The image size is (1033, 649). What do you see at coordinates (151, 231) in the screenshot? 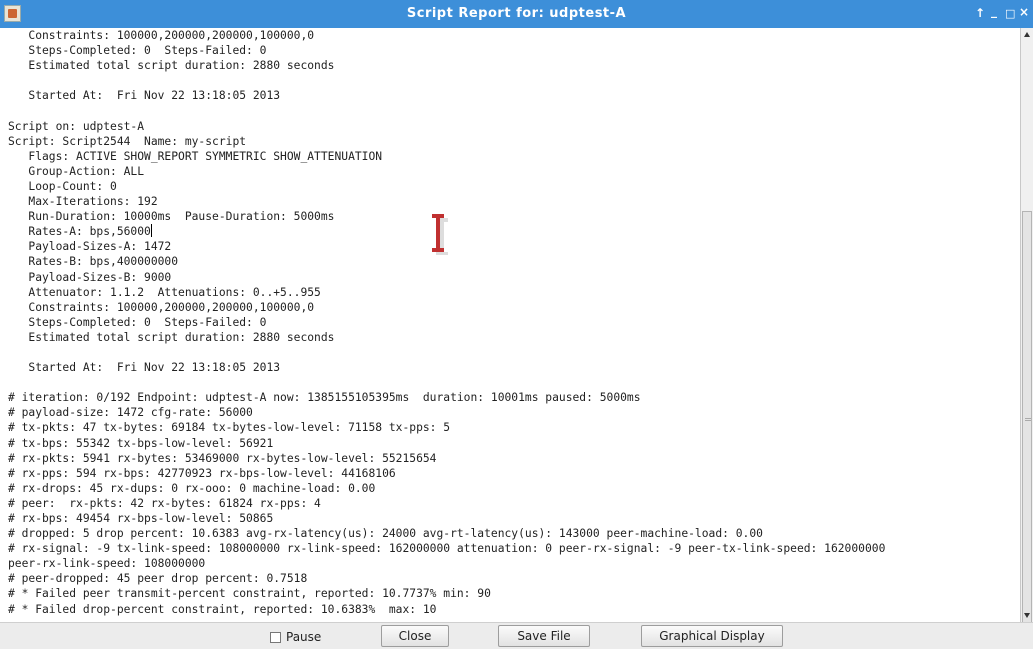
I see `text-caret` at bounding box center [151, 231].